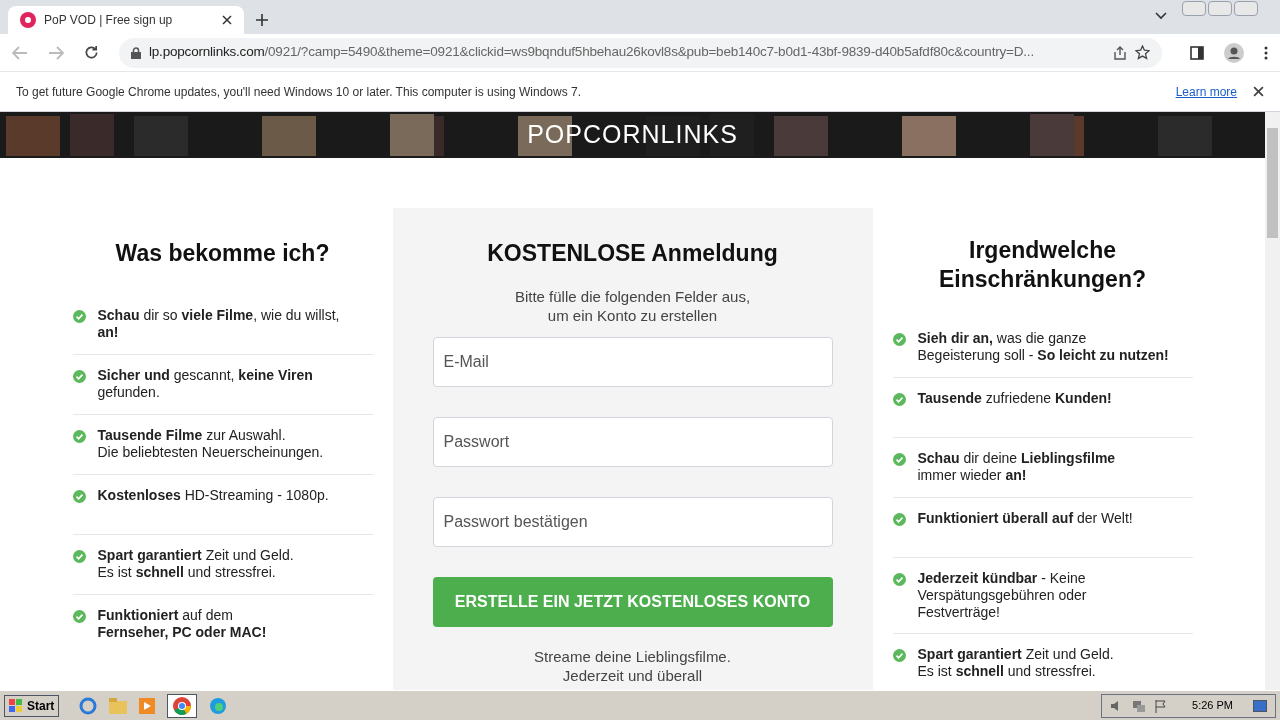 This screenshot has height=720, width=1280. Describe the element at coordinates (632, 305) in the screenshot. I see `form-subtitle: Bitte fülle die folgenden Felder aus, um ein Konto zu erstellen` at that location.